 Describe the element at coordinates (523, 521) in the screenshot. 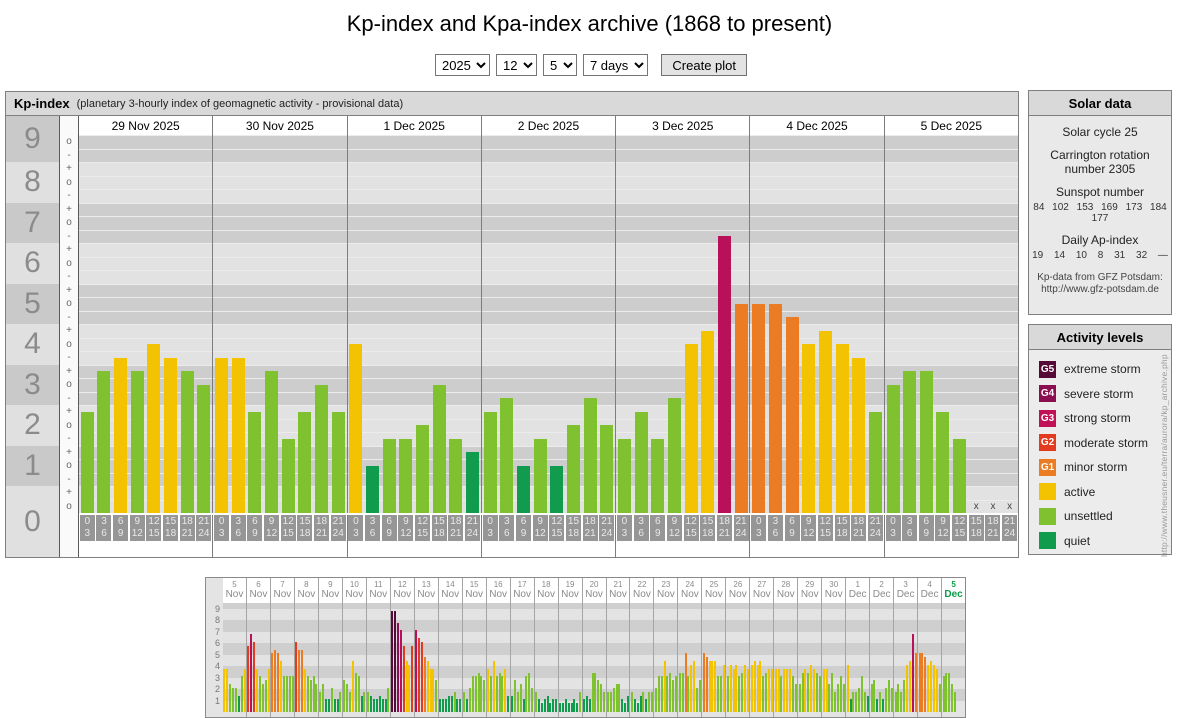

I see `hour-start: 6` at that location.